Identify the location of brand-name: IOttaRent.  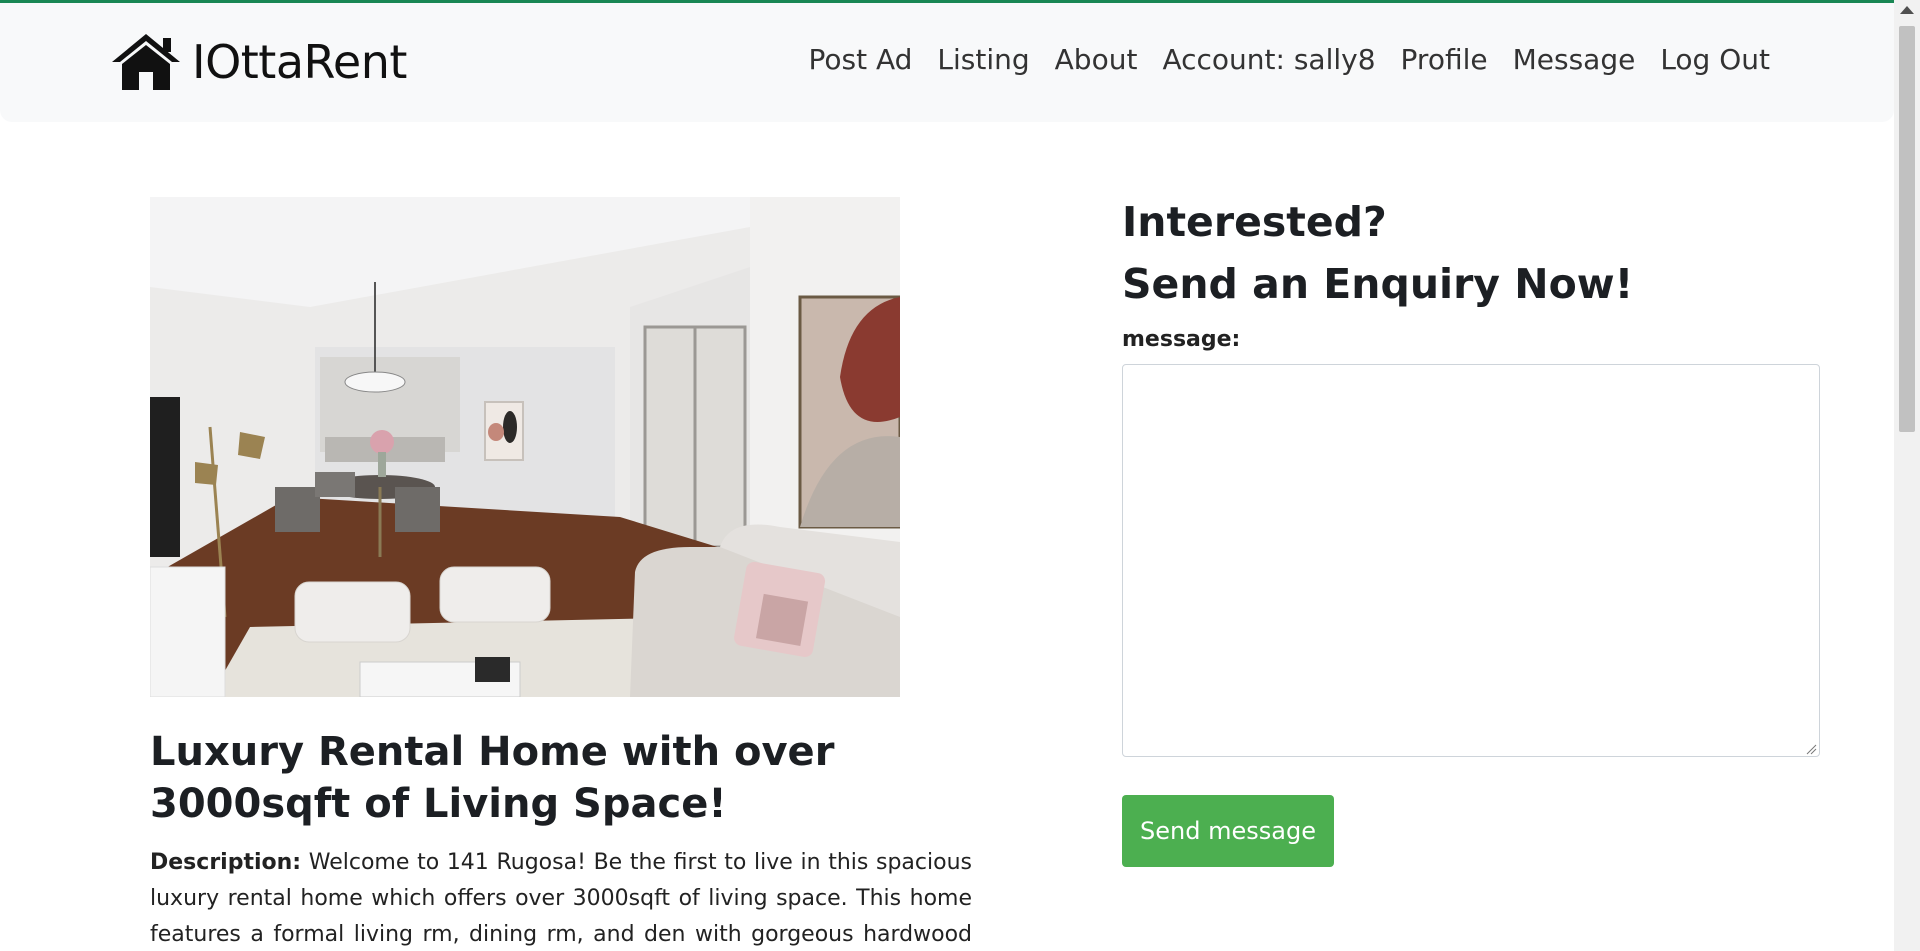
(299, 62).